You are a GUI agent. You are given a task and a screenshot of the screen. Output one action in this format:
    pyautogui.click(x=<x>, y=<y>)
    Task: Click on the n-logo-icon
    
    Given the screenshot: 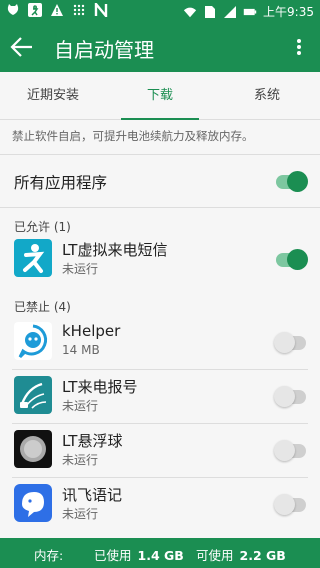 What is the action you would take?
    pyautogui.click(x=101, y=10)
    